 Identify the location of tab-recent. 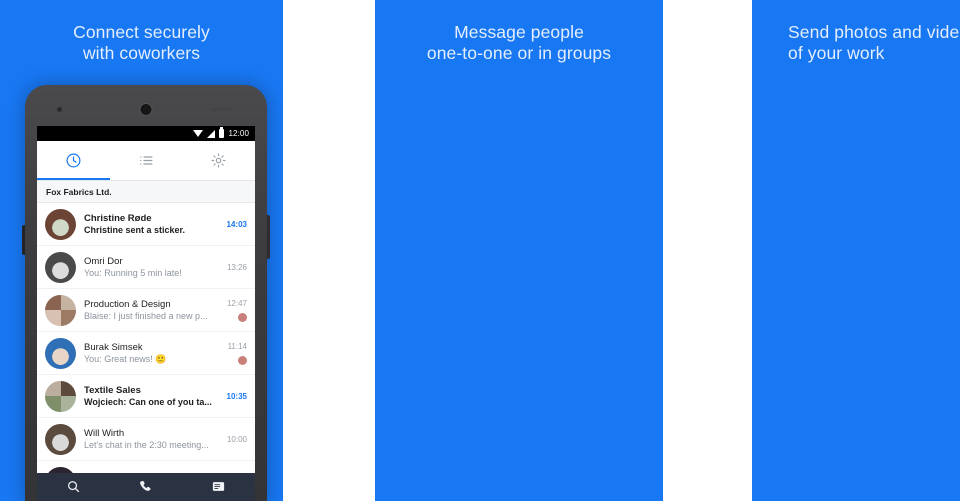
(73, 160).